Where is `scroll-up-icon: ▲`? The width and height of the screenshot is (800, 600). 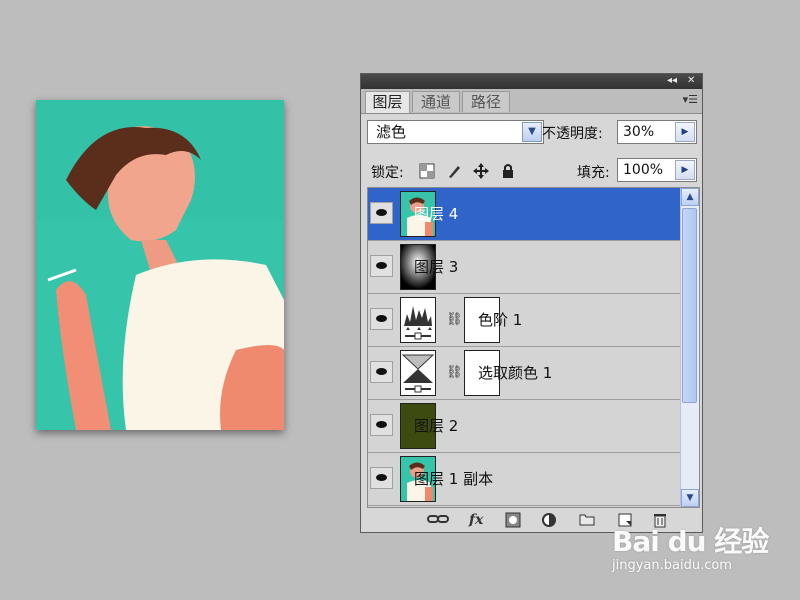
scroll-up-icon: ▲ is located at coordinates (690, 197).